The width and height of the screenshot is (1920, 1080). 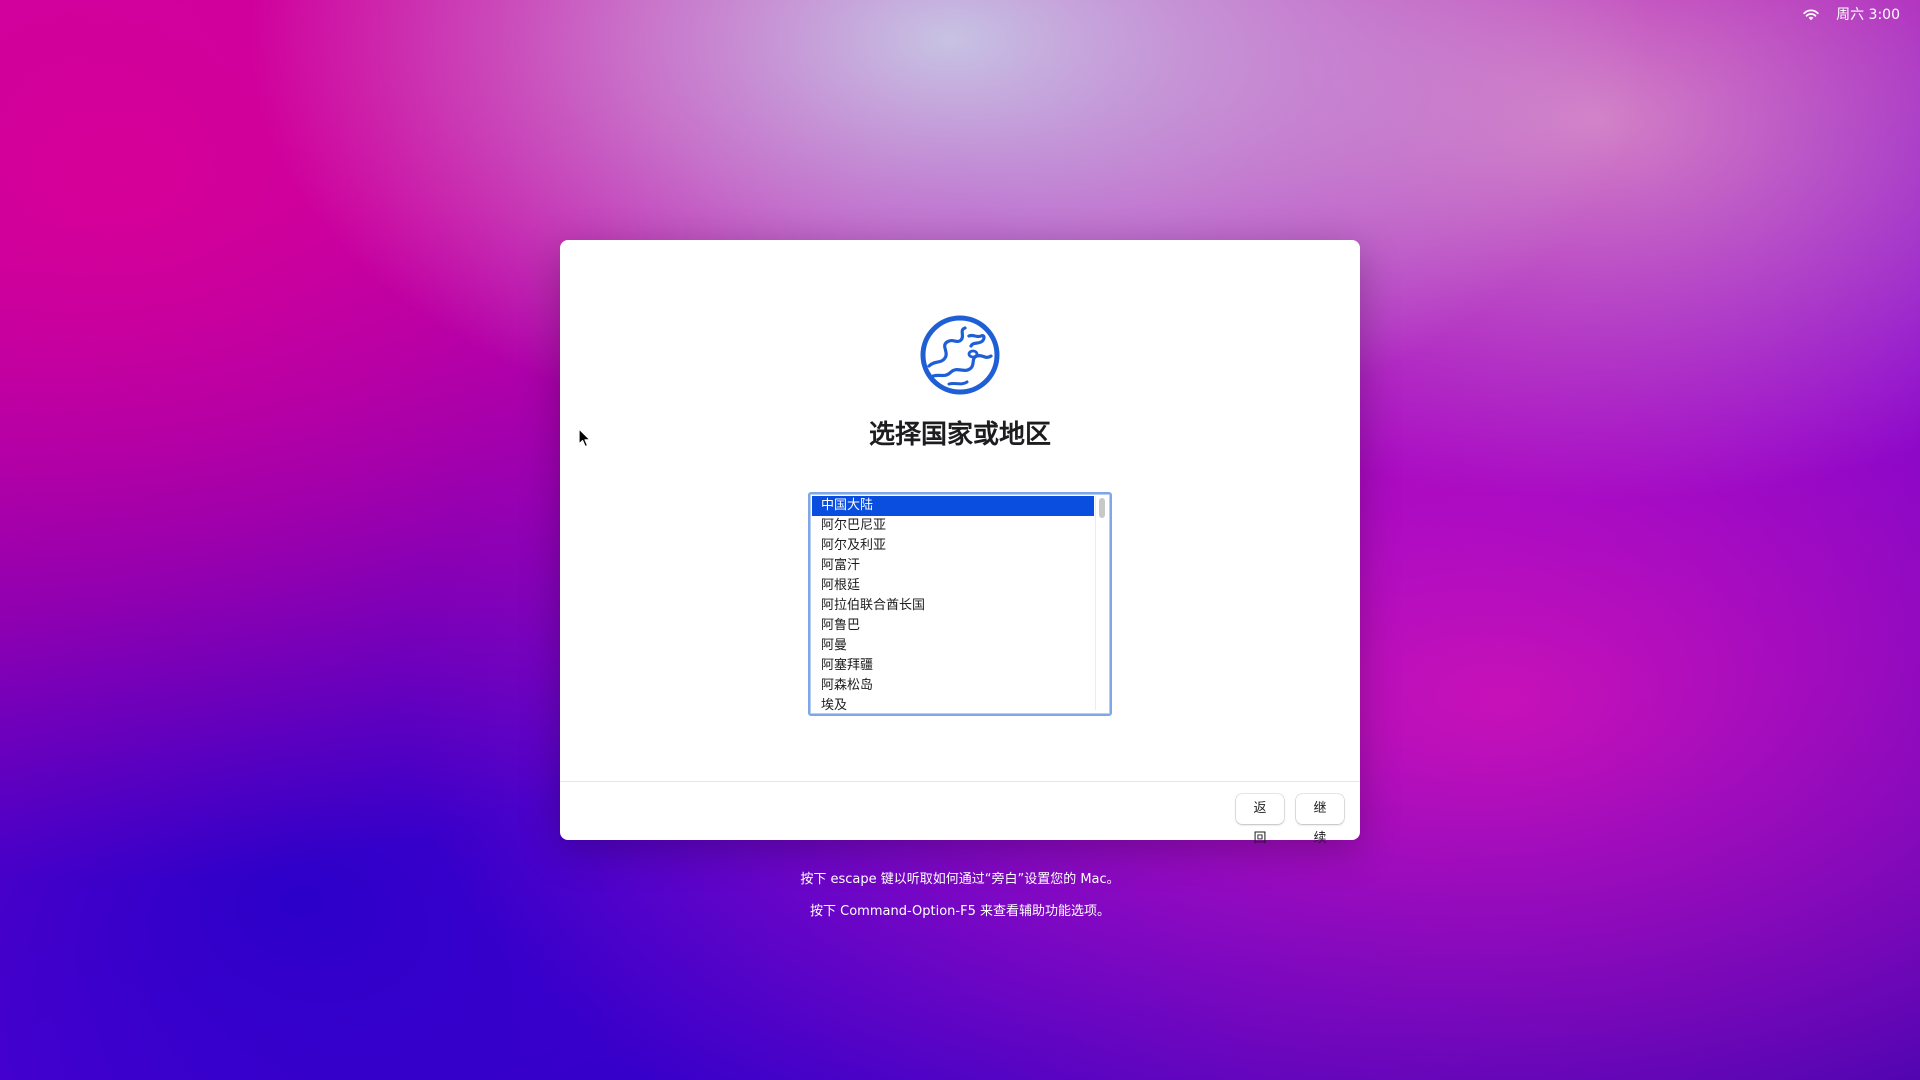 What do you see at coordinates (953, 546) in the screenshot?
I see `list-item: 阿尔及利亚` at bounding box center [953, 546].